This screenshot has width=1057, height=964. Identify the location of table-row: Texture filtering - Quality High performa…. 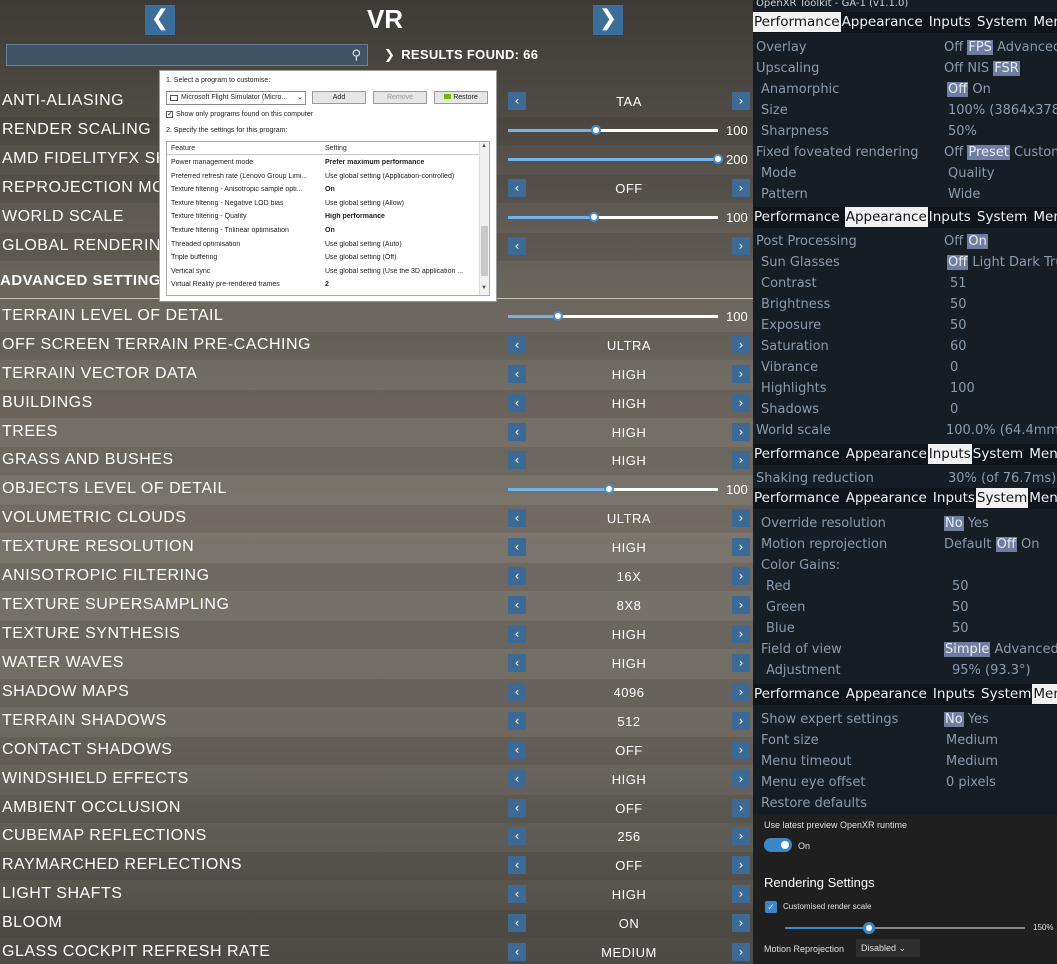
(325, 217).